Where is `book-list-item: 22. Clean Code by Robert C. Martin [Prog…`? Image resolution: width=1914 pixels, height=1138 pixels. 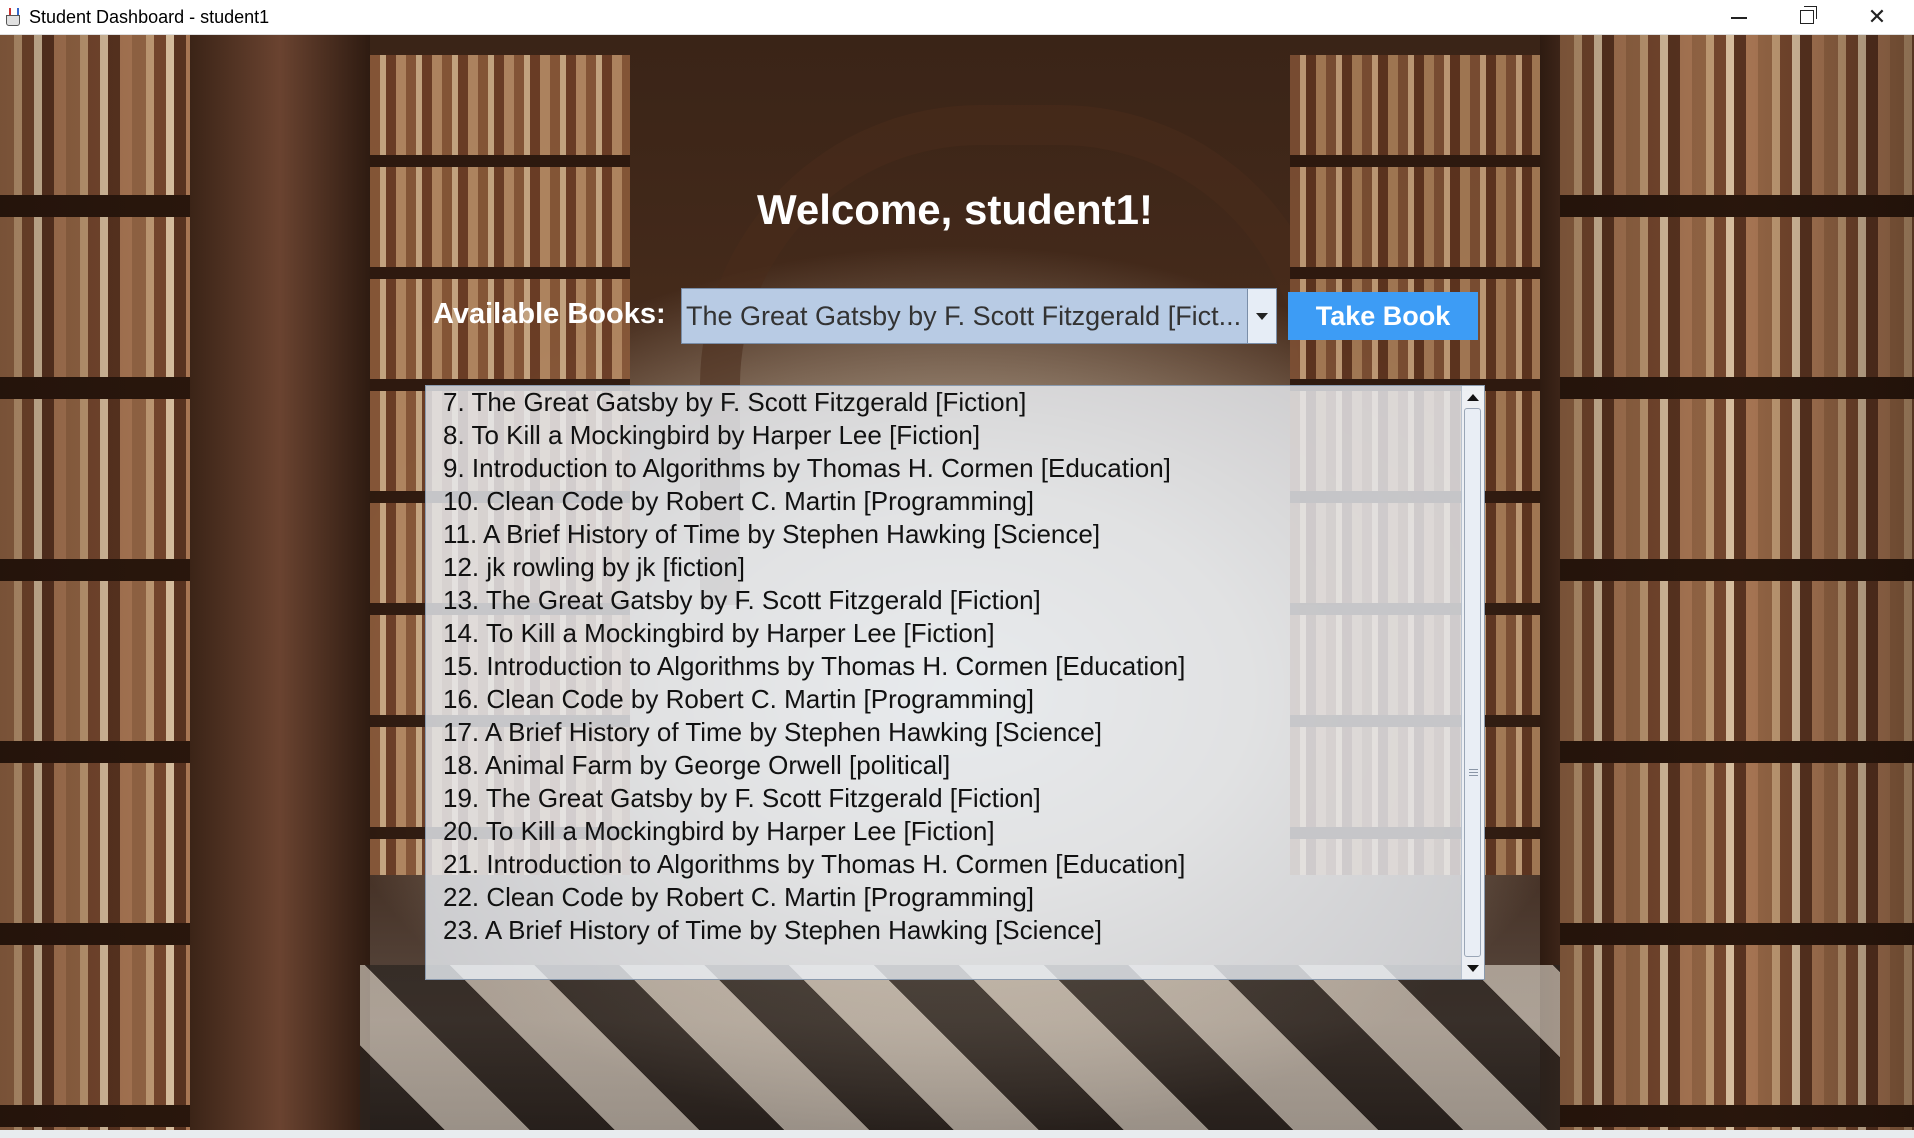 book-list-item: 22. Clean Code by Robert C. Martin [Prog… is located at coordinates (948, 897).